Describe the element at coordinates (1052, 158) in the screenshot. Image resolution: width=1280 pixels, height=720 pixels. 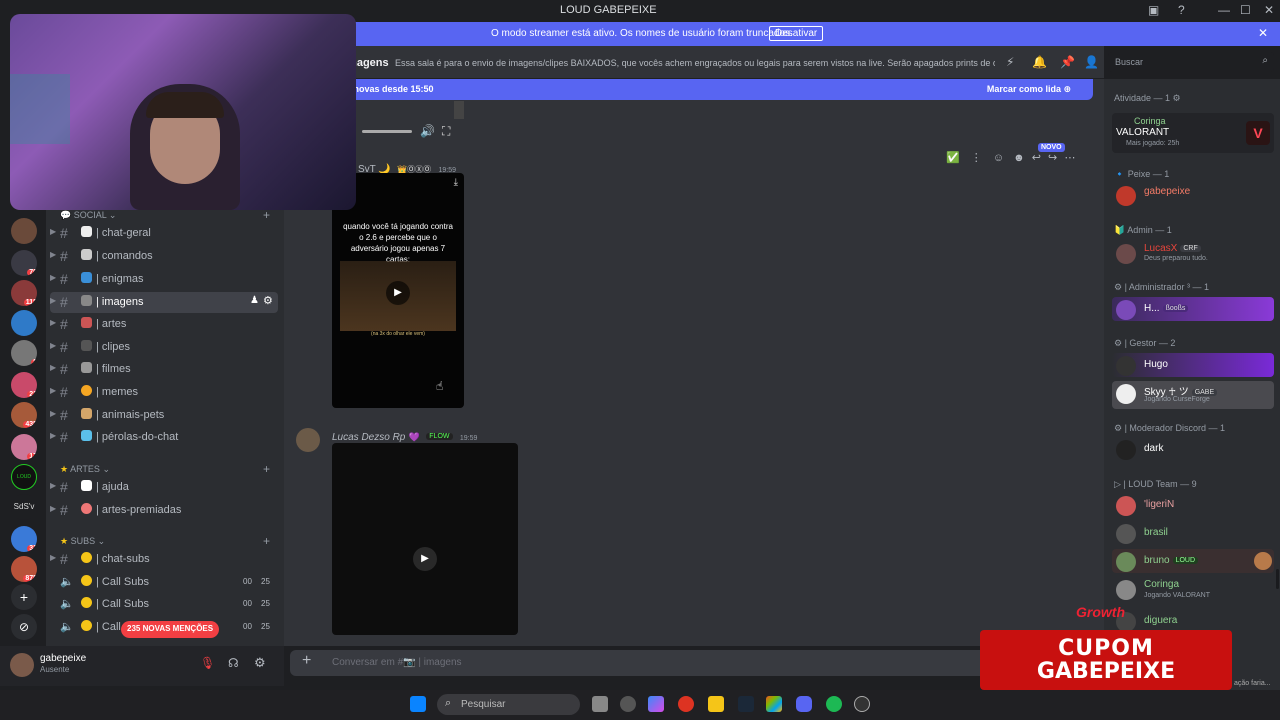
I see `forward-icon: ↪` at that location.